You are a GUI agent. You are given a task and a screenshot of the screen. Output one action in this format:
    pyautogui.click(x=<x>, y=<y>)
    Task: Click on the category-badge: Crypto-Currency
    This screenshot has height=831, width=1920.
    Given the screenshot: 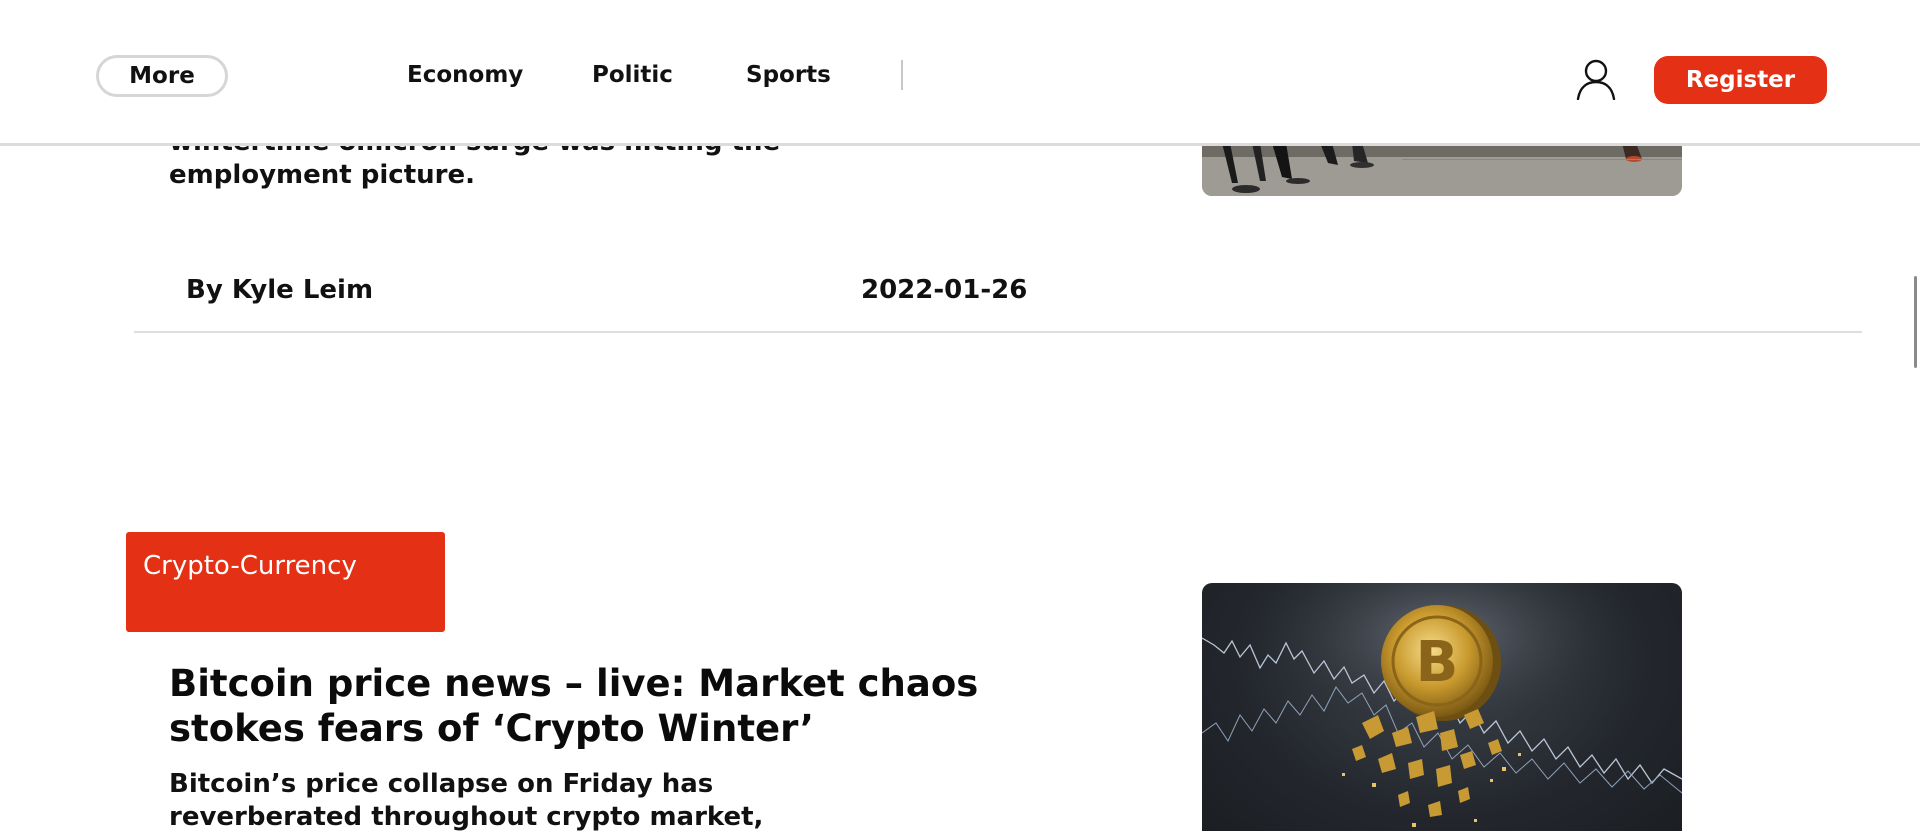 What is the action you would take?
    pyautogui.click(x=285, y=582)
    